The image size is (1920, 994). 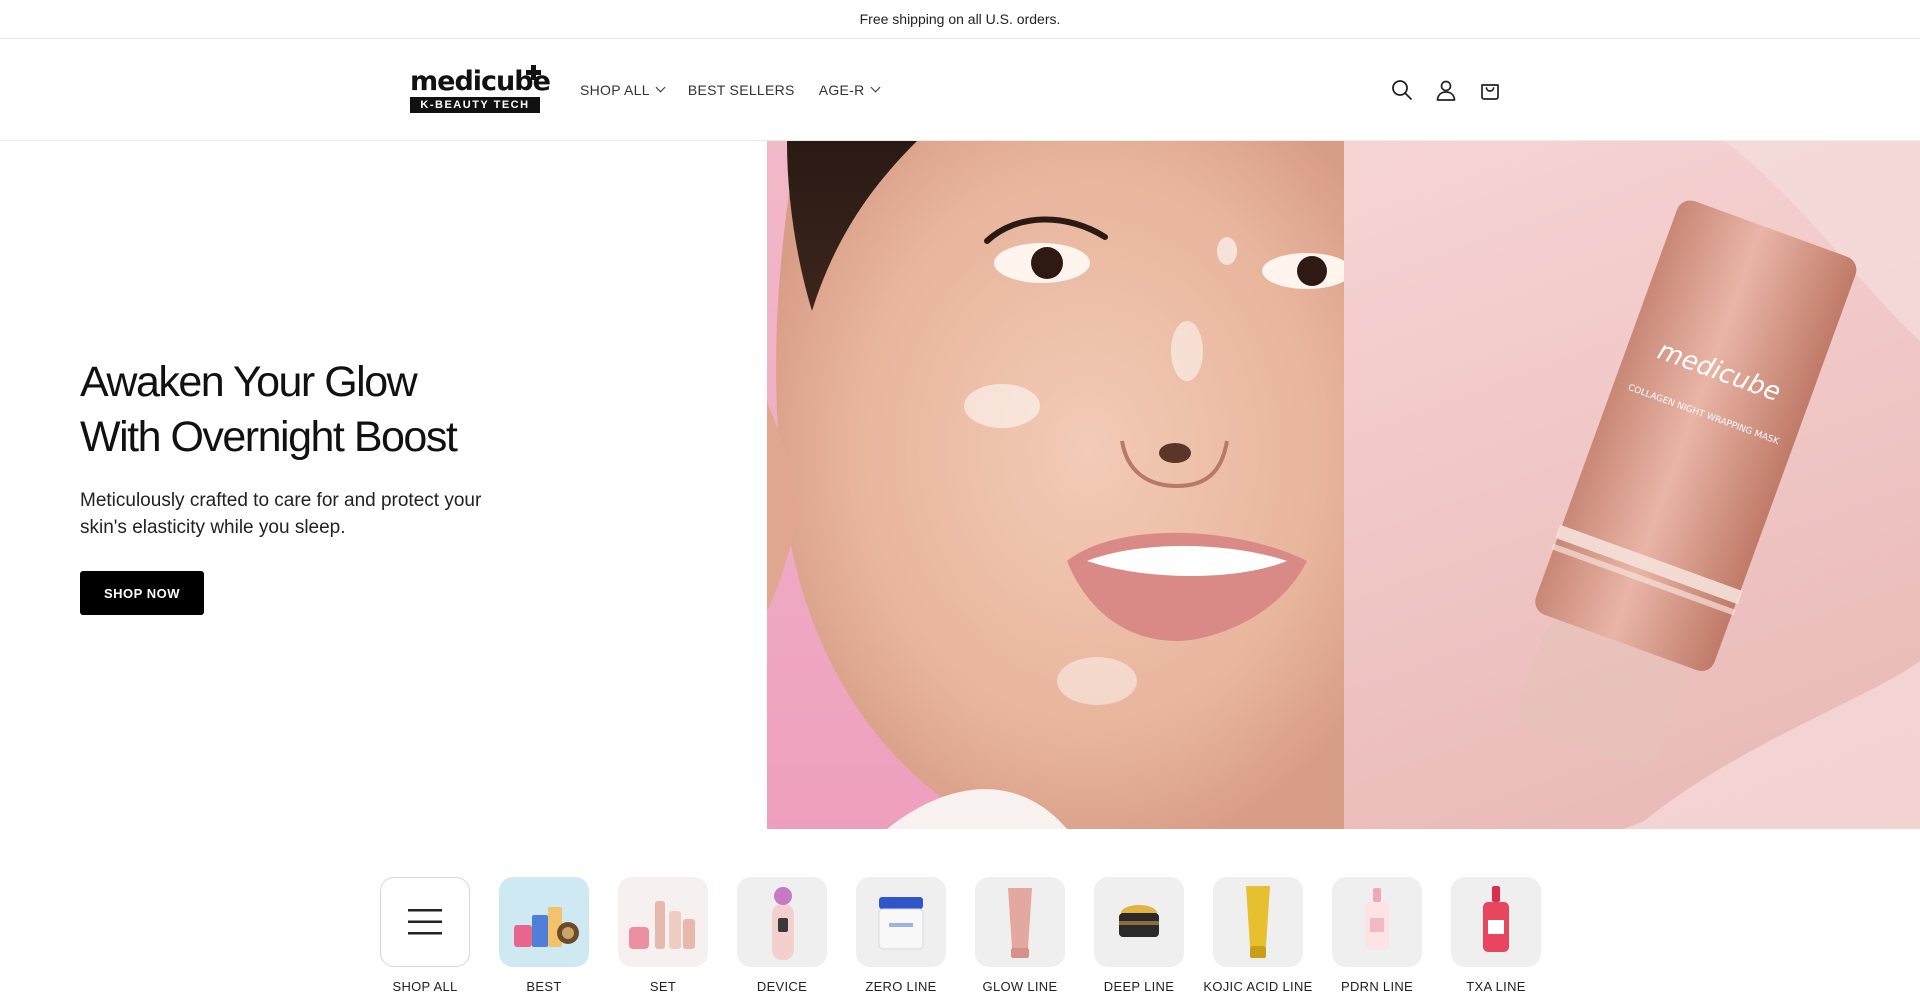 I want to click on category-txa-line: TXA LINE, so click(x=1496, y=935).